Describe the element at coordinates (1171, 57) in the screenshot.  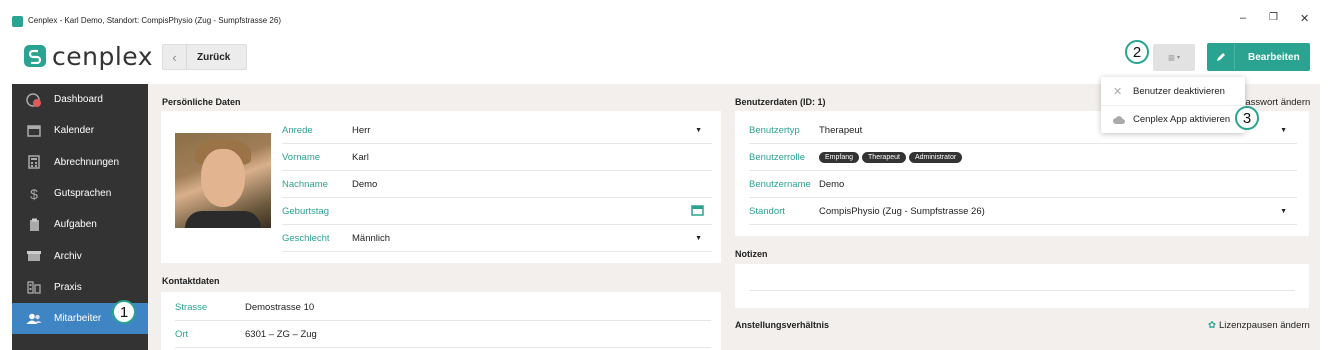
I see `hamburger-icon: ≡` at that location.